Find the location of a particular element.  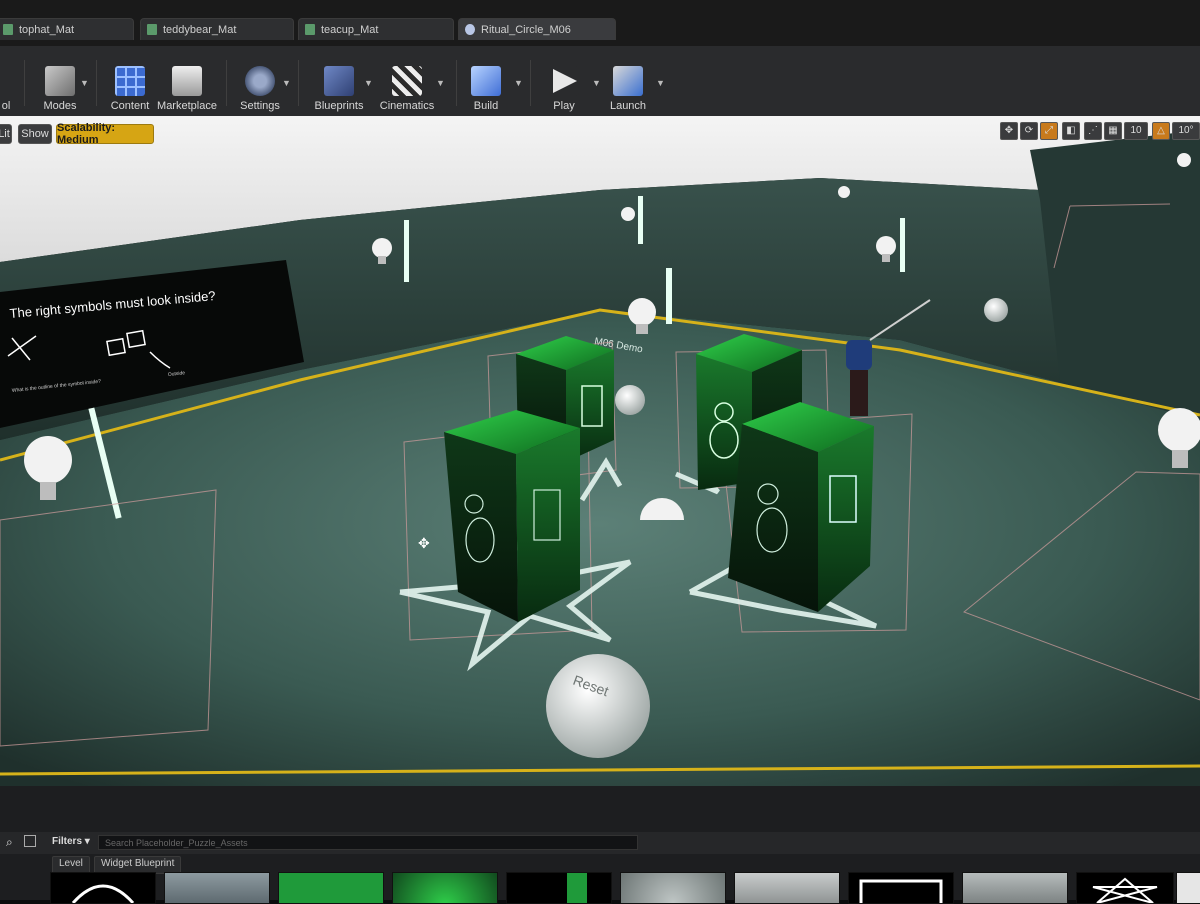

play-dropdown-icon: ▼ is located at coordinates (596, 83).